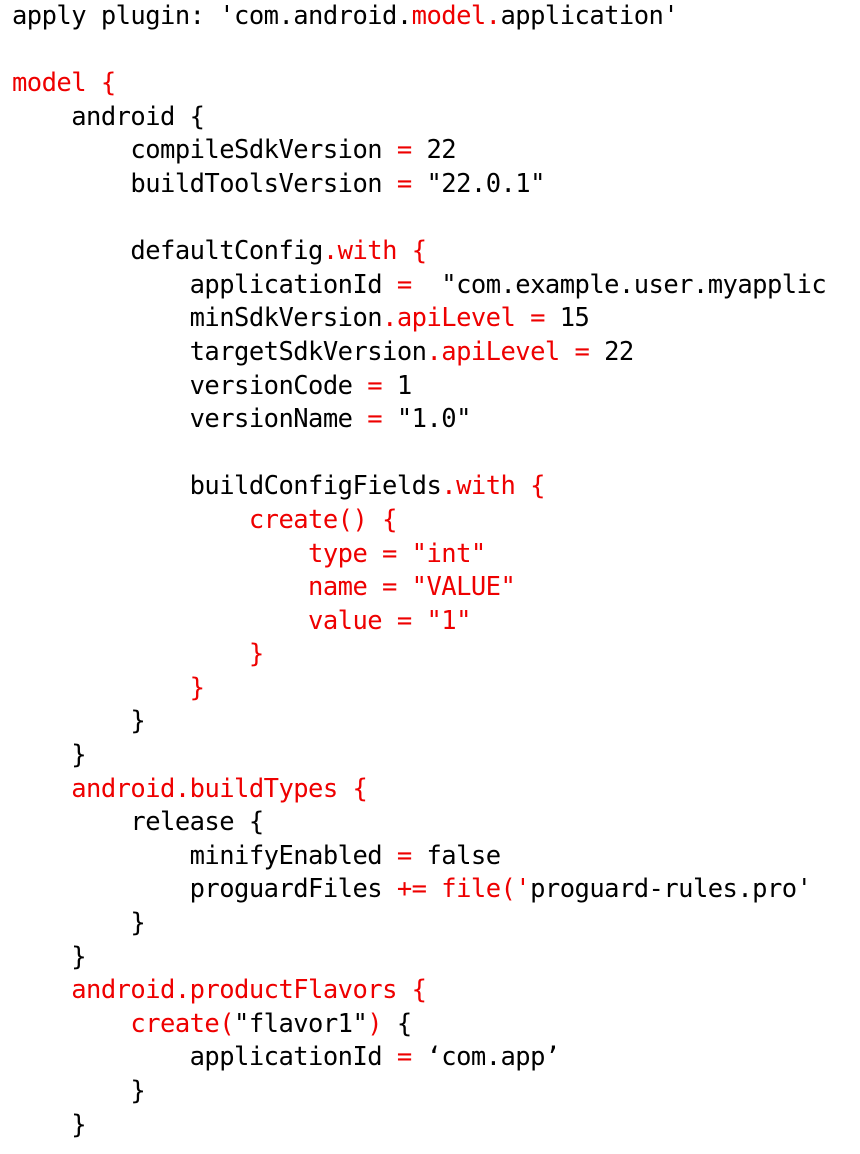 This screenshot has height=1154, width=860. Describe the element at coordinates (204, 150) in the screenshot. I see `code-token: compileSdkVersion` at that location.